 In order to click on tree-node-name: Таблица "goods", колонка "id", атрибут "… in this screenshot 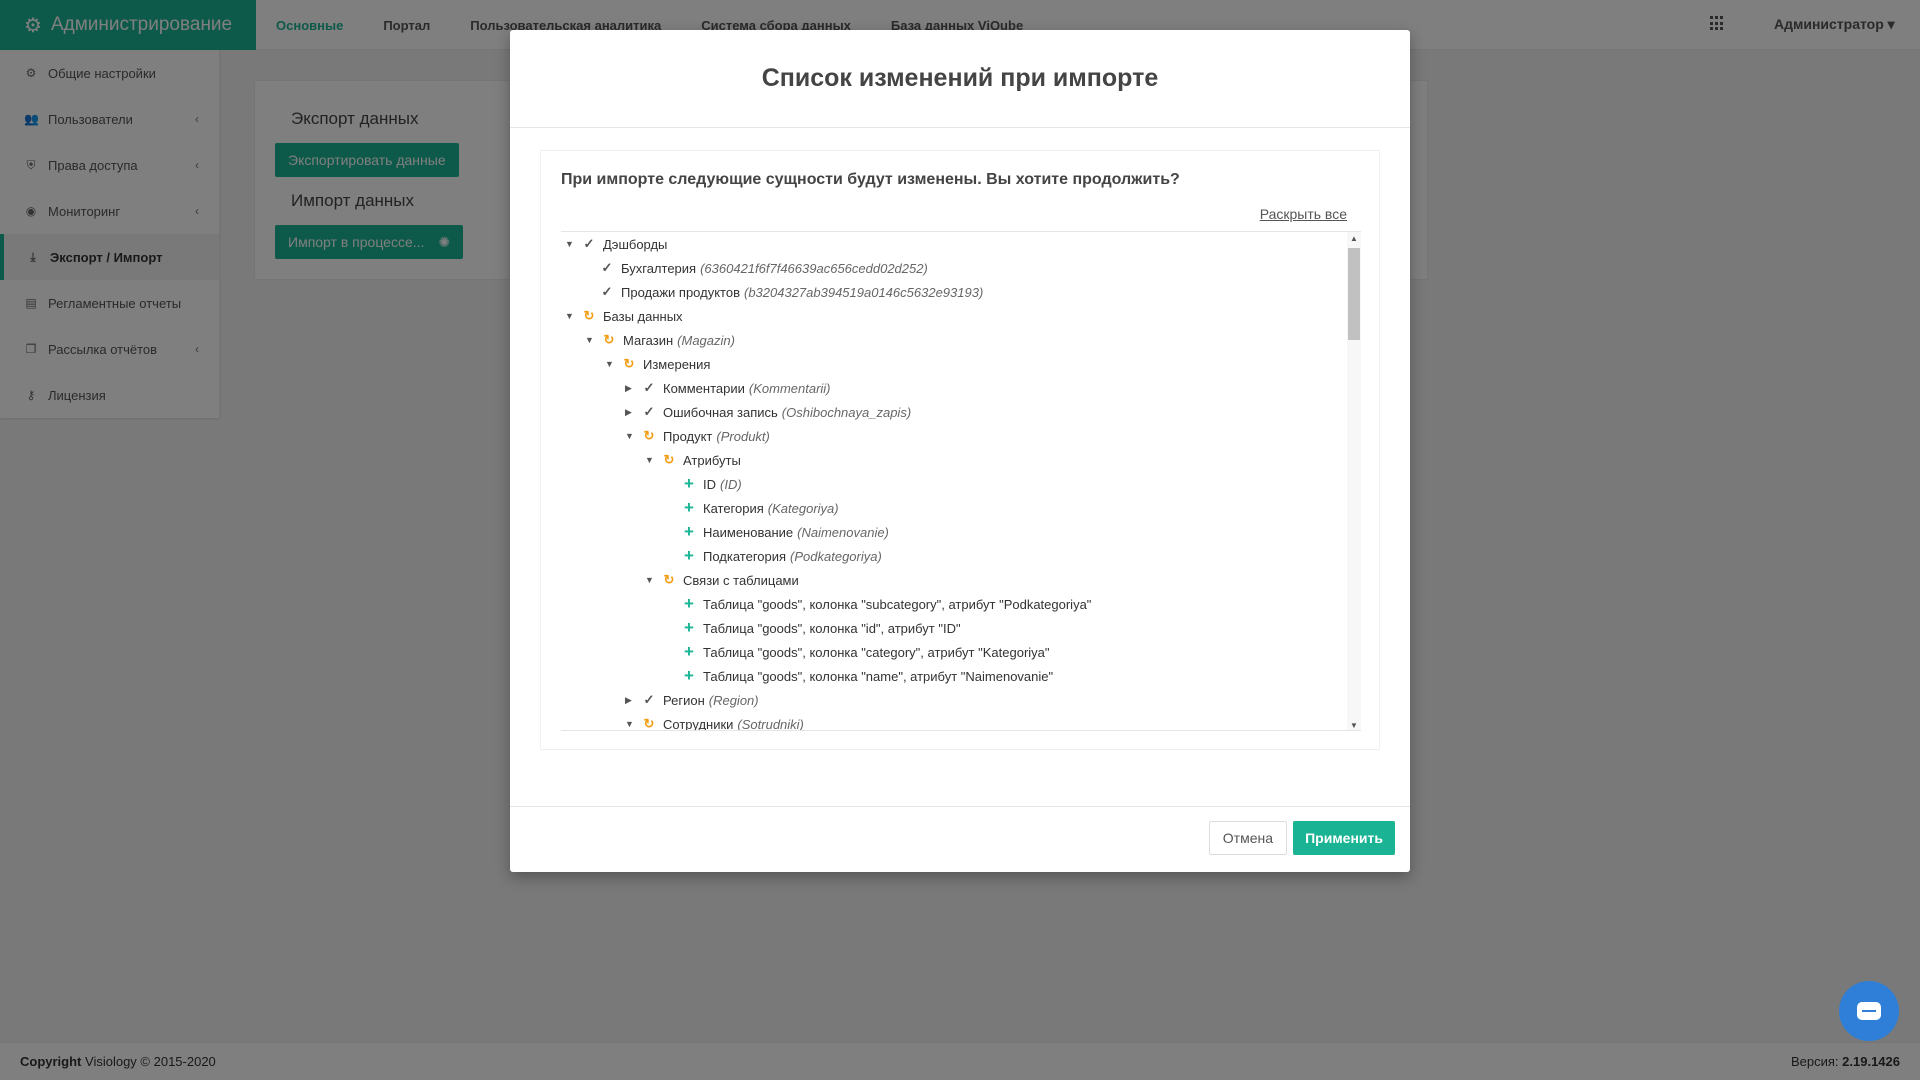, I will do `click(832, 628)`.